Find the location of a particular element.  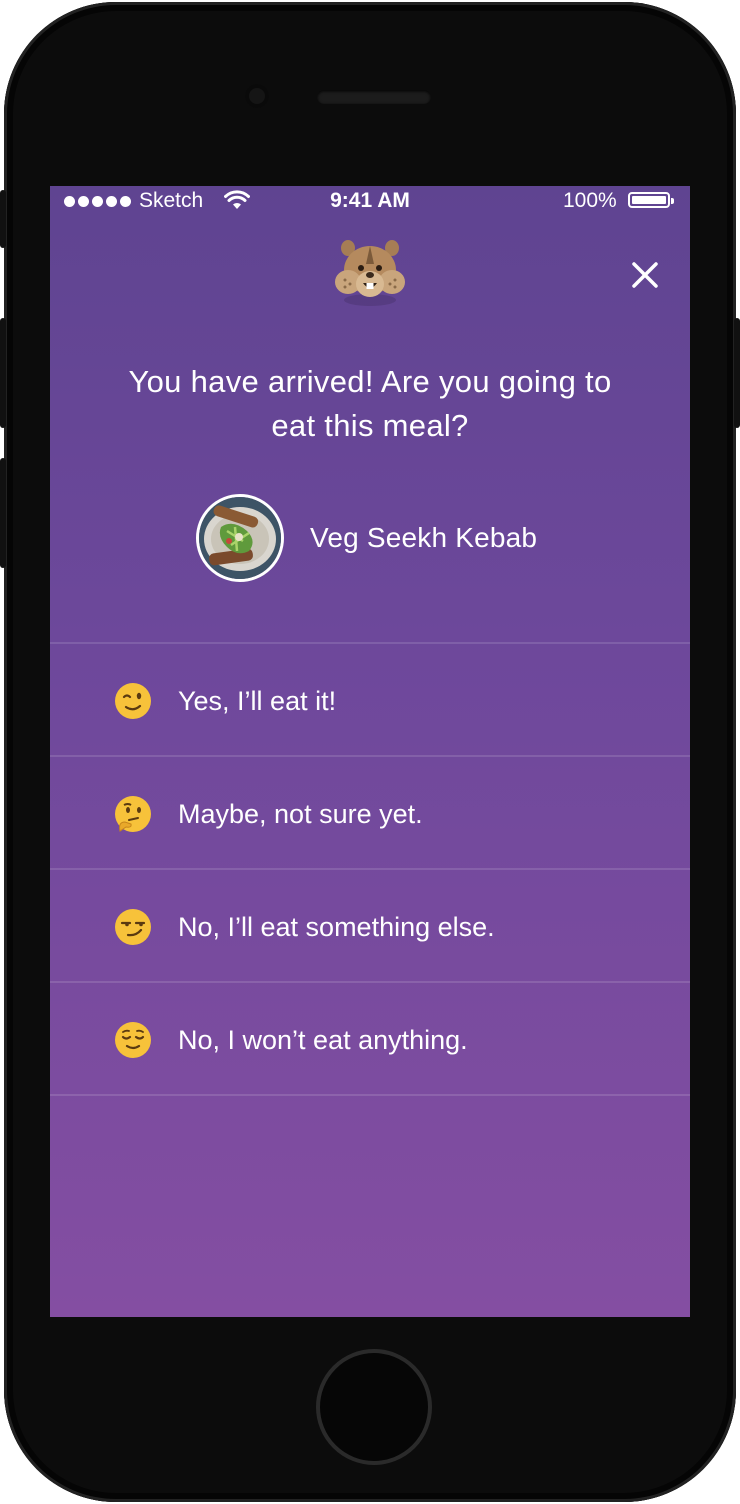

meal-name: Veg Seekh Kebab is located at coordinates (424, 537).